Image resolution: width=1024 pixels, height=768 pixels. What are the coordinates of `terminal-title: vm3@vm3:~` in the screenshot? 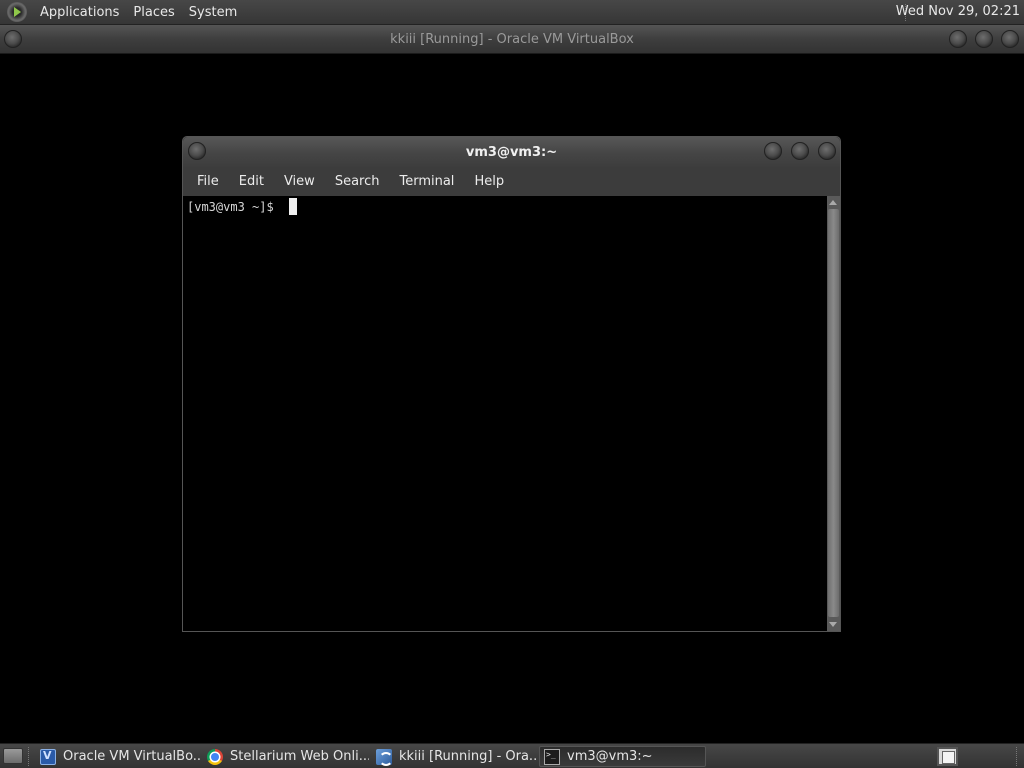 It's located at (511, 152).